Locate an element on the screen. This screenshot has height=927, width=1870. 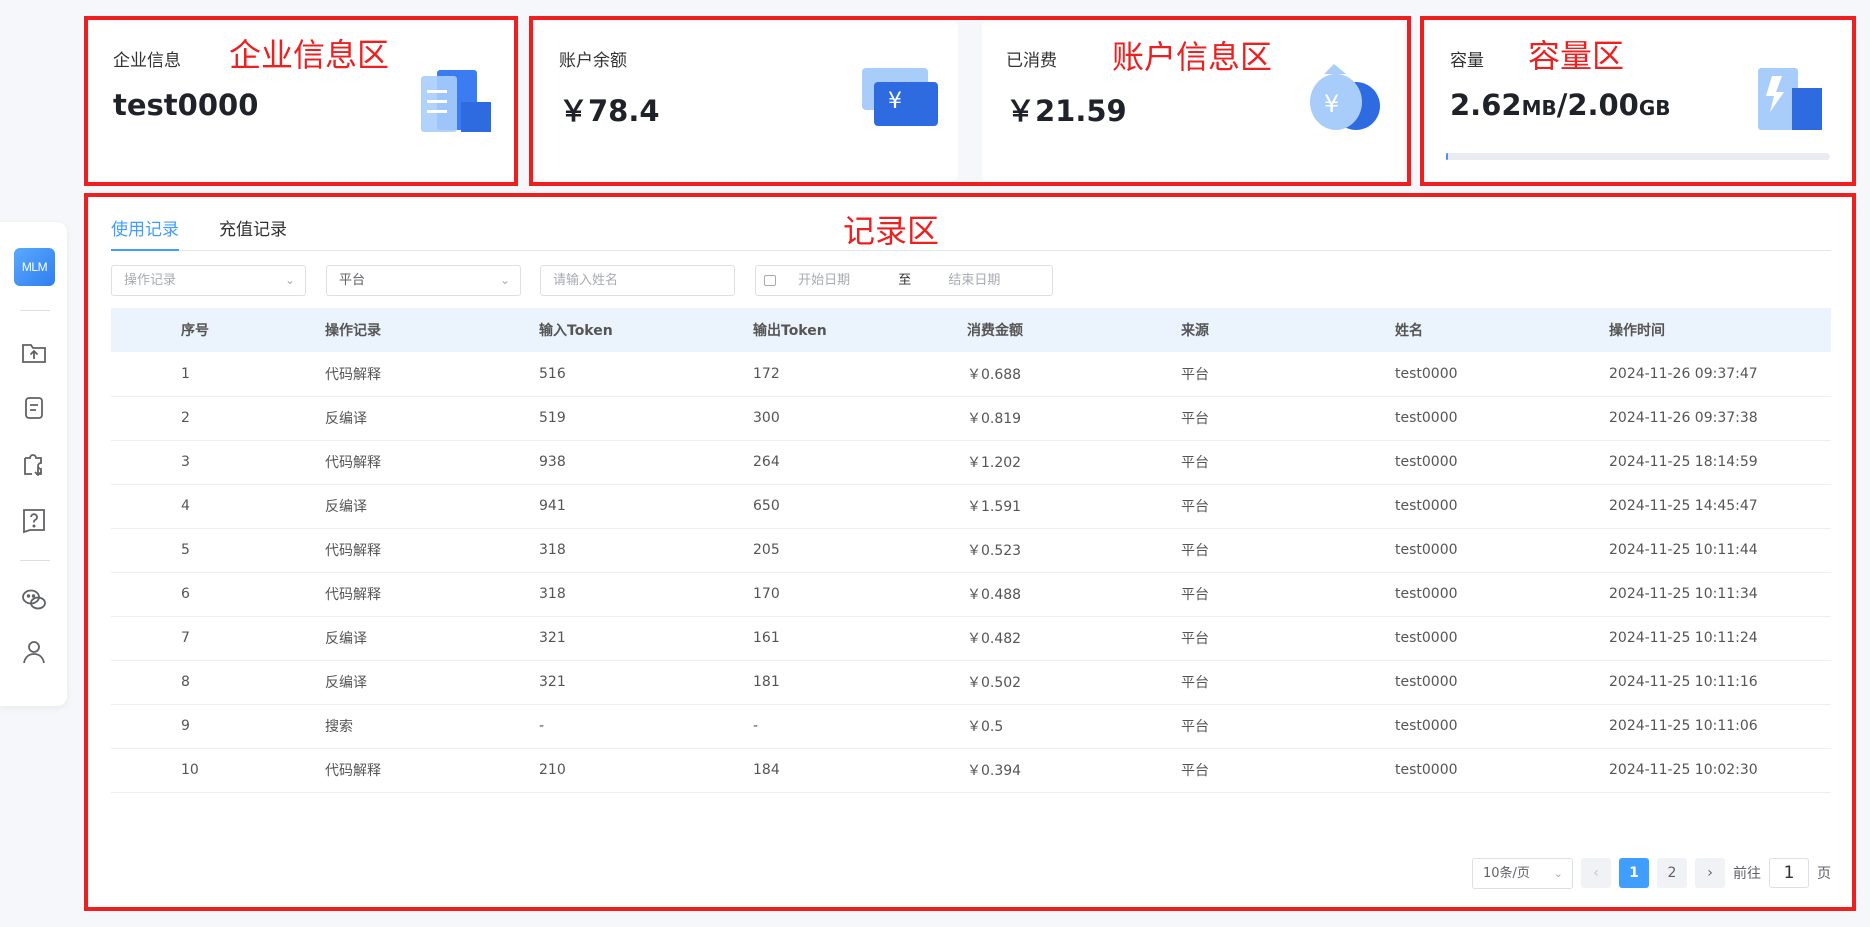
document-icon is located at coordinates (34, 408).